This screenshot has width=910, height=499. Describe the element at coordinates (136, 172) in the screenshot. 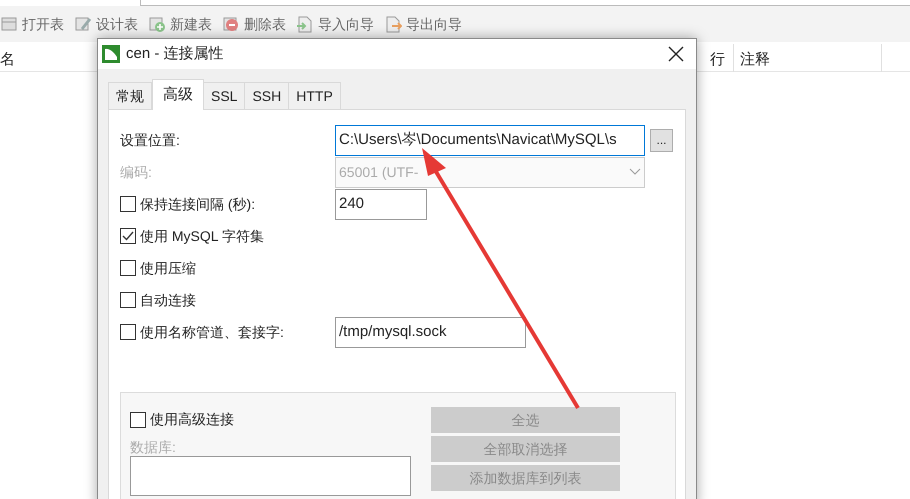

I see `field-label: 编码:` at that location.